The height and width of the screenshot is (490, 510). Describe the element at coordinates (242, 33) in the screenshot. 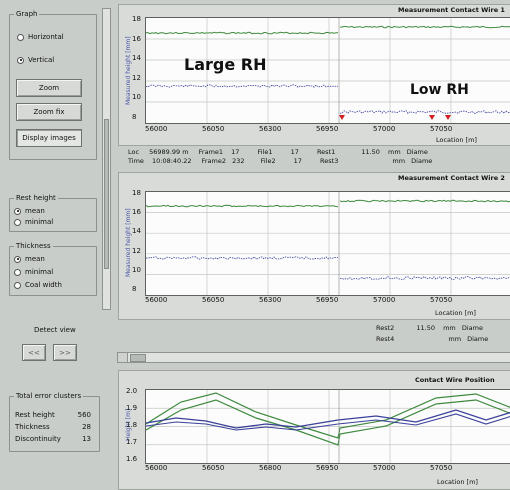

I see `green-trace-before` at that location.